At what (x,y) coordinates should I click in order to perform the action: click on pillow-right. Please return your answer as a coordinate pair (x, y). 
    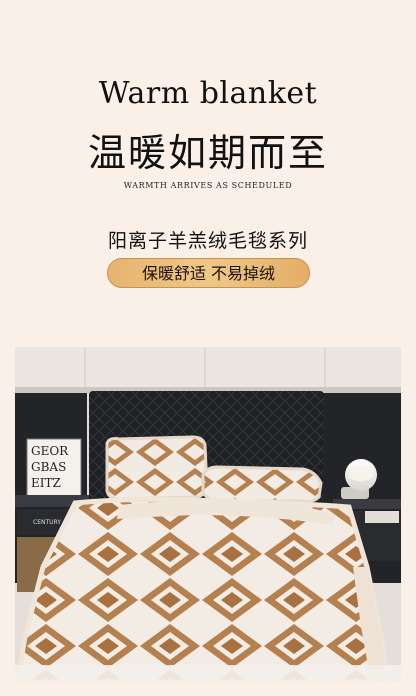
    Looking at the image, I should click on (262, 484).